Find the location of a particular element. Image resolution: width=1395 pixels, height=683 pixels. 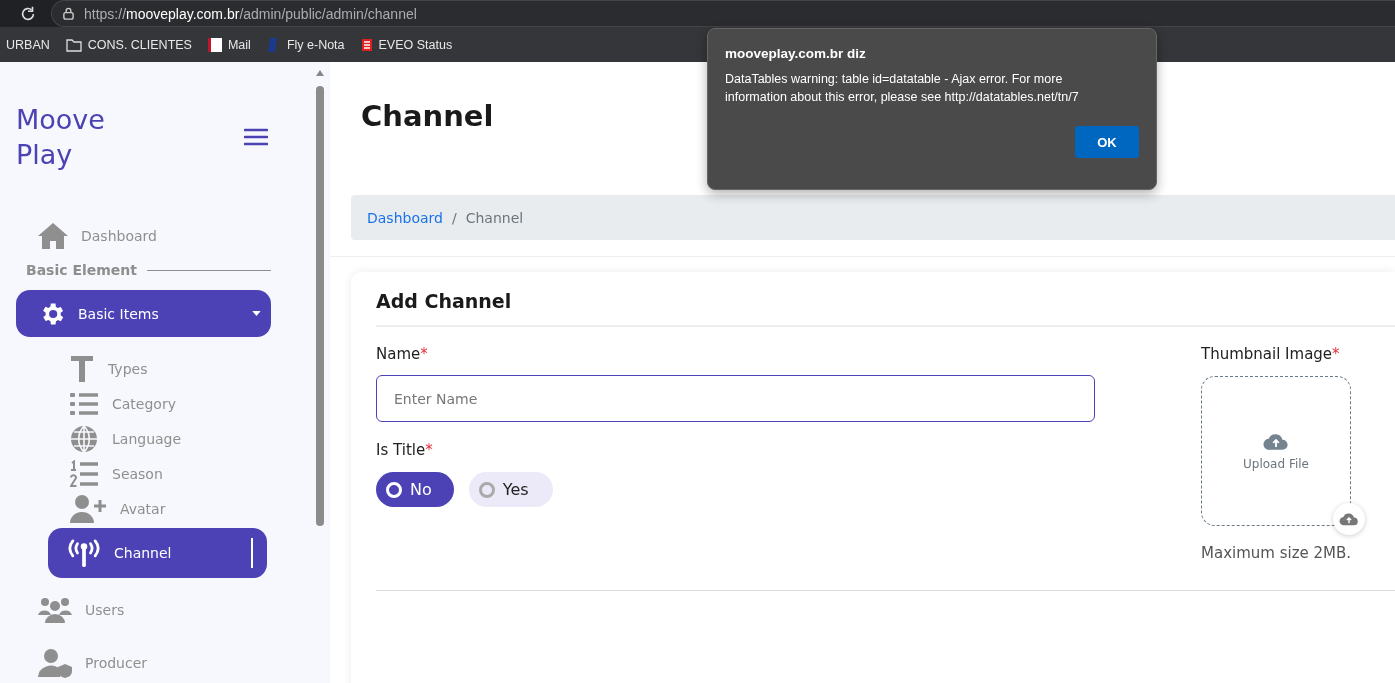

folder-icon is located at coordinates (73, 44).